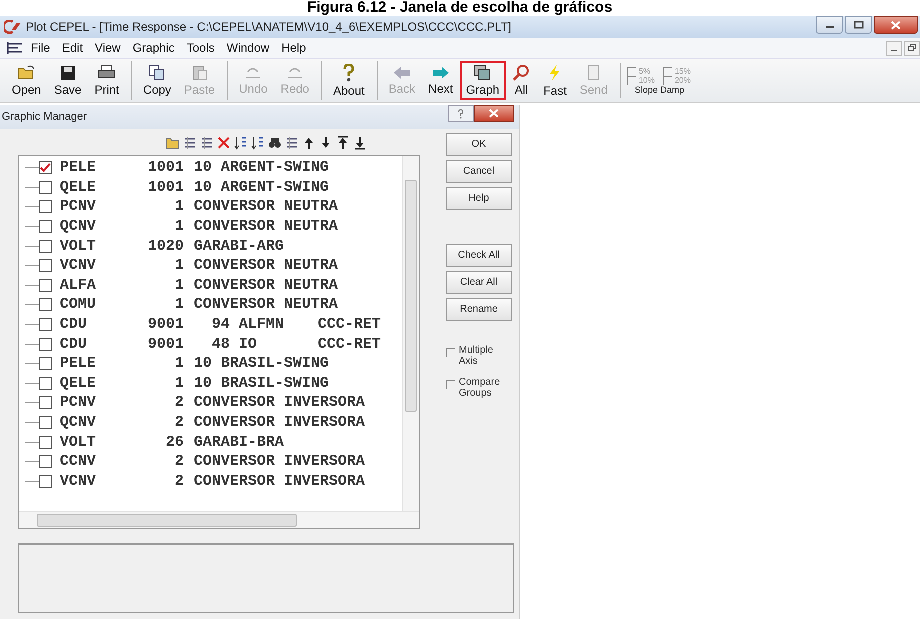 The image size is (920, 619). Describe the element at coordinates (479, 309) in the screenshot. I see `dialog-button: Rename` at that location.